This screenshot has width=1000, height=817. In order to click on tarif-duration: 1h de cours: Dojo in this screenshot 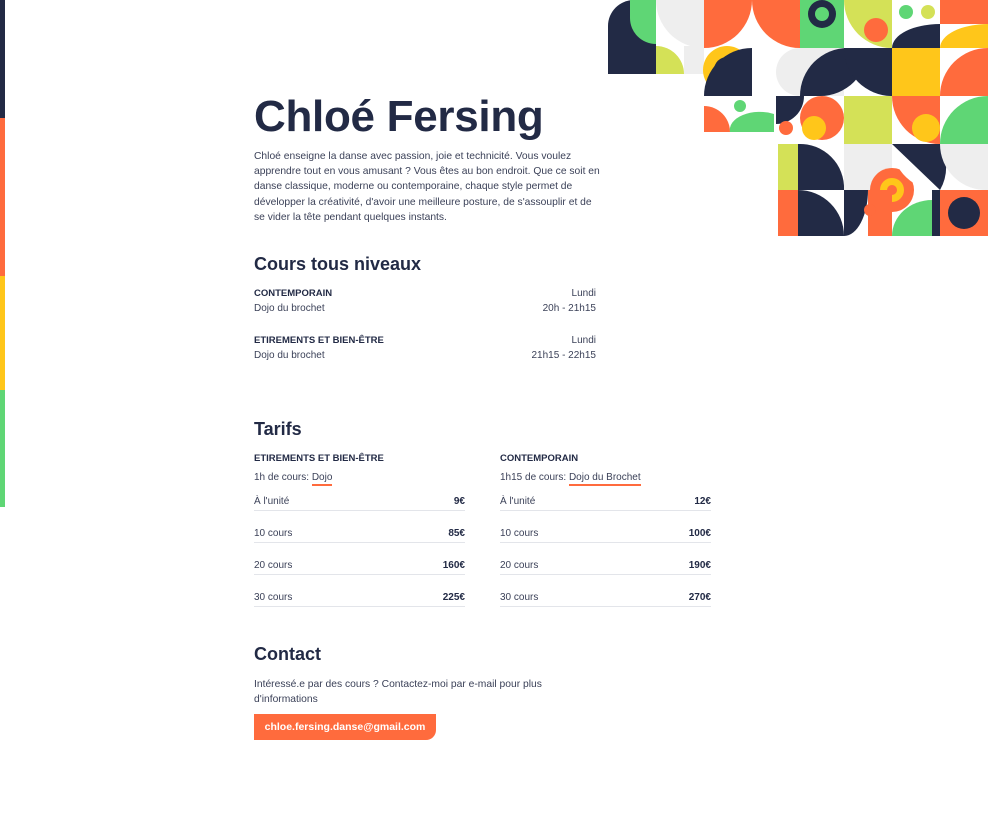, I will do `click(293, 479)`.